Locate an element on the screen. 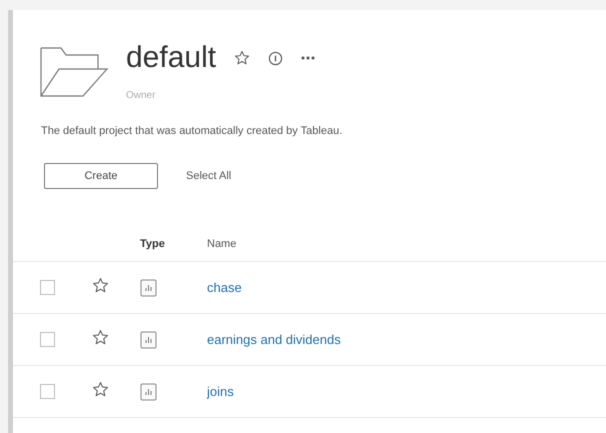 The image size is (606, 433). workbook-link: joins is located at coordinates (406, 391).